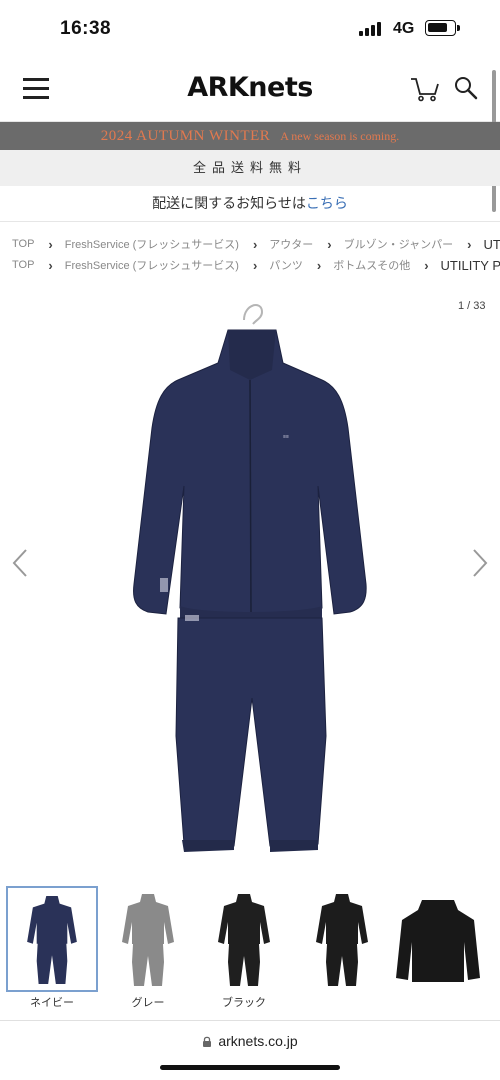 This screenshot has width=500, height=1080. What do you see at coordinates (251, 732) in the screenshot?
I see `pants-shape` at bounding box center [251, 732].